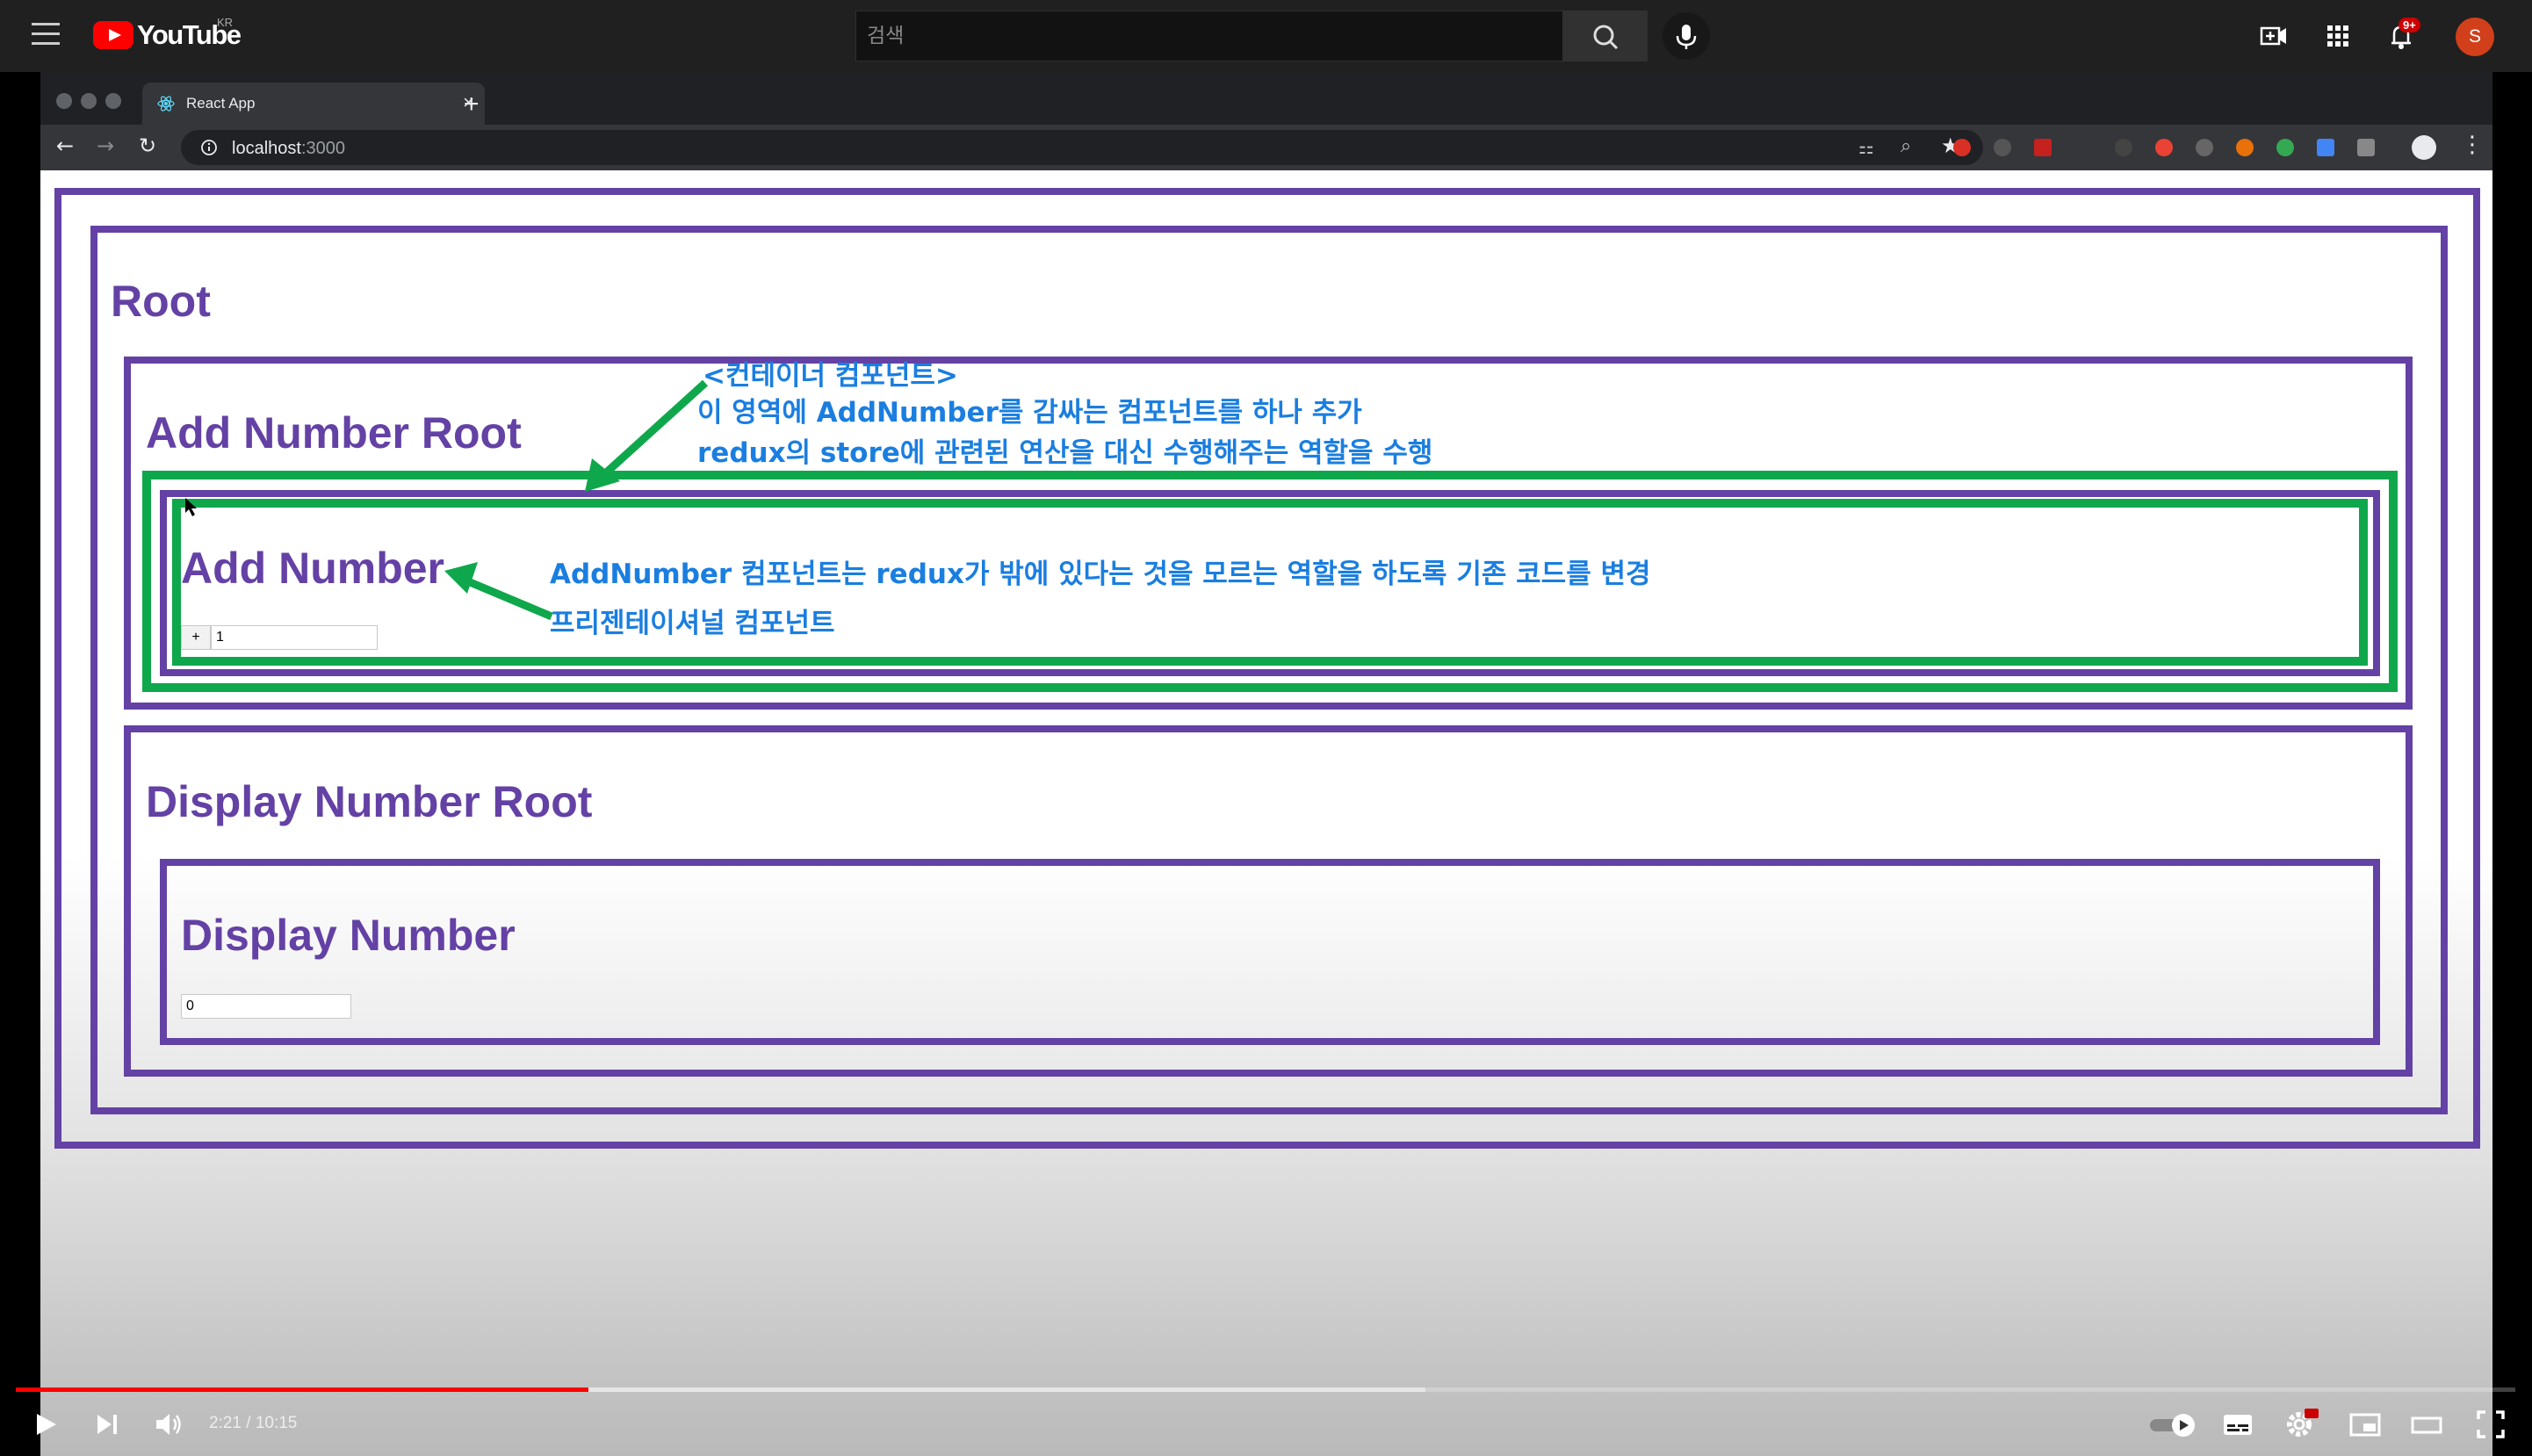 This screenshot has width=2532, height=1456. I want to click on arrow-to-add-number, so click(498, 591).